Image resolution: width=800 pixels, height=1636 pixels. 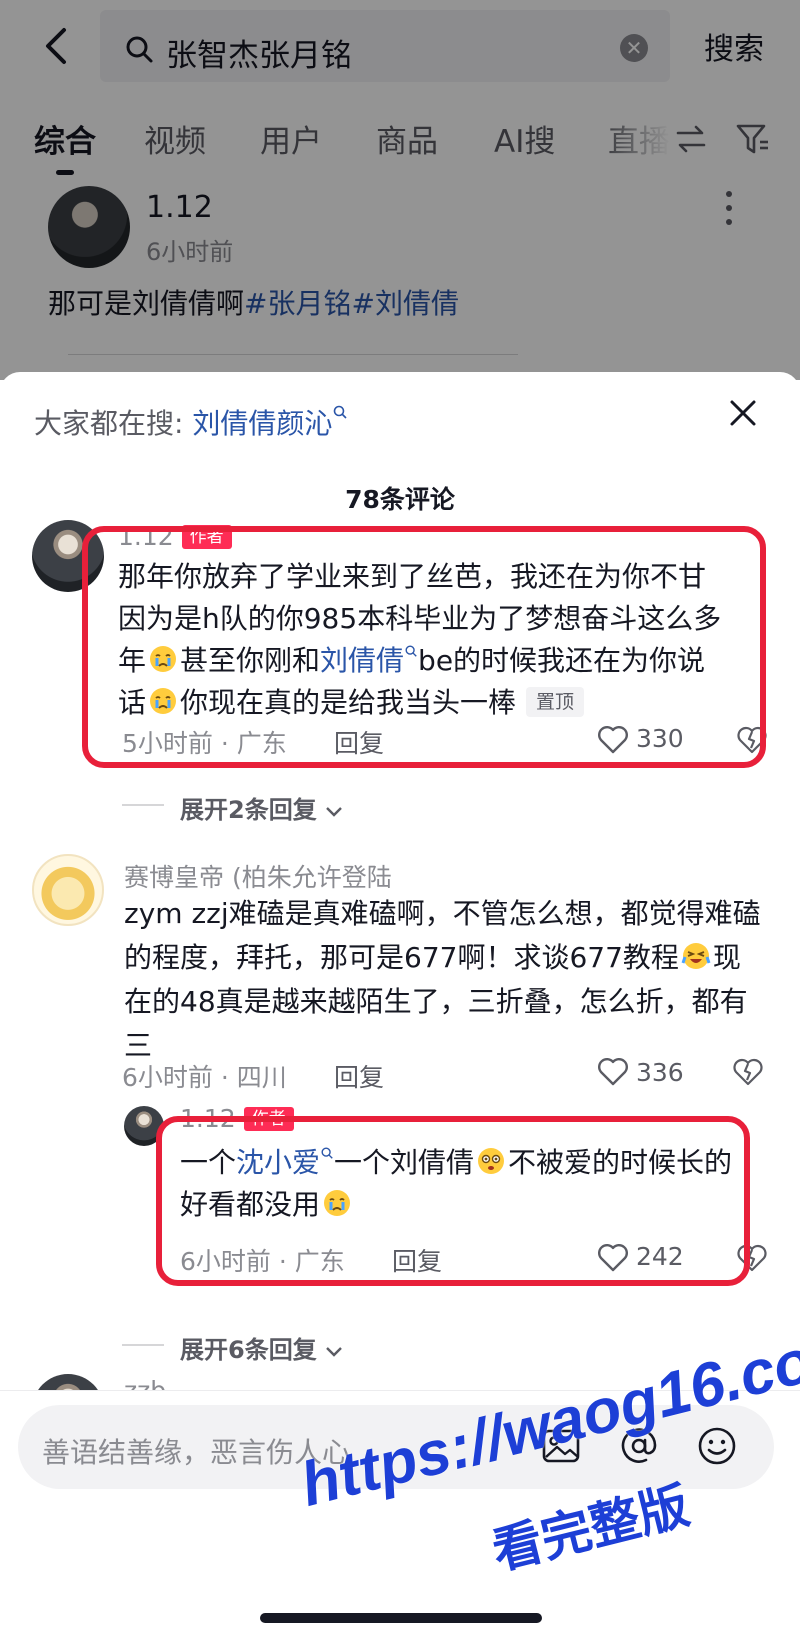 What do you see at coordinates (248, 810) in the screenshot?
I see `expand-label: 展开2条回复` at bounding box center [248, 810].